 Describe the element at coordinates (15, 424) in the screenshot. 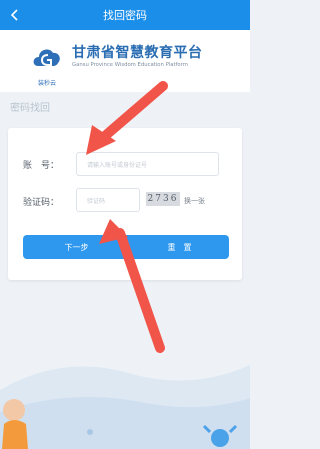

I see `left-cartoon-figure` at that location.